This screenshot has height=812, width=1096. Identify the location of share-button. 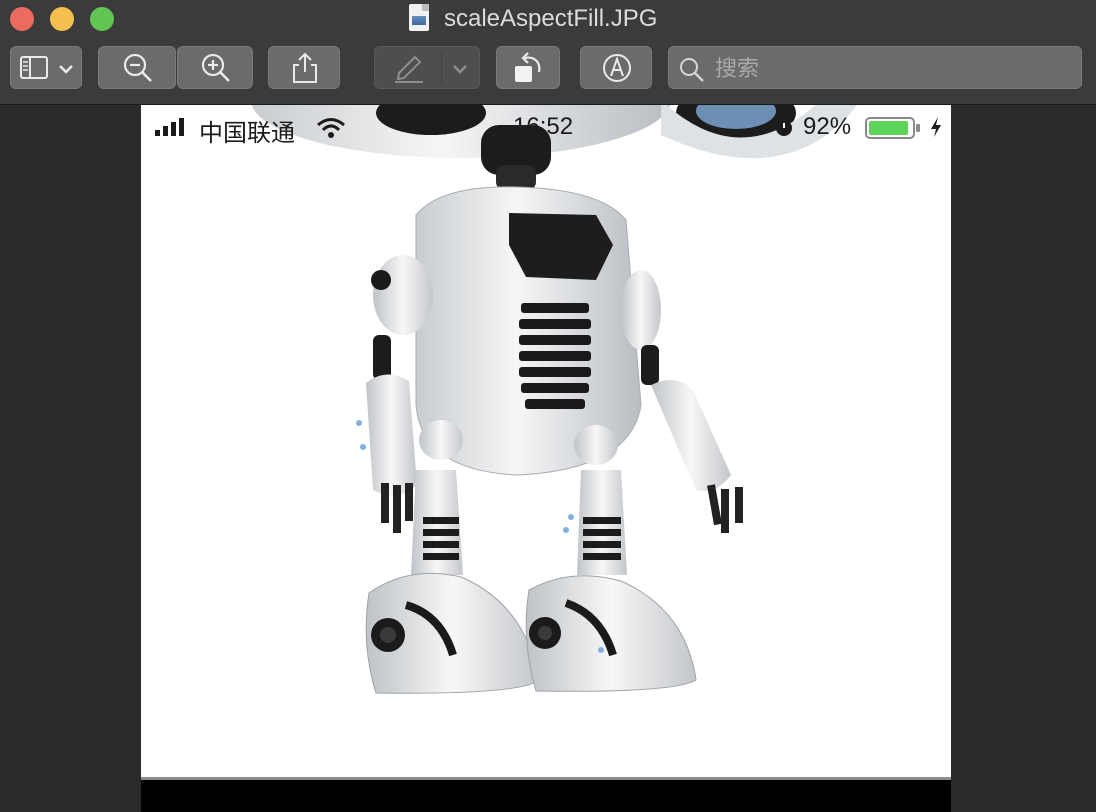
(304, 67).